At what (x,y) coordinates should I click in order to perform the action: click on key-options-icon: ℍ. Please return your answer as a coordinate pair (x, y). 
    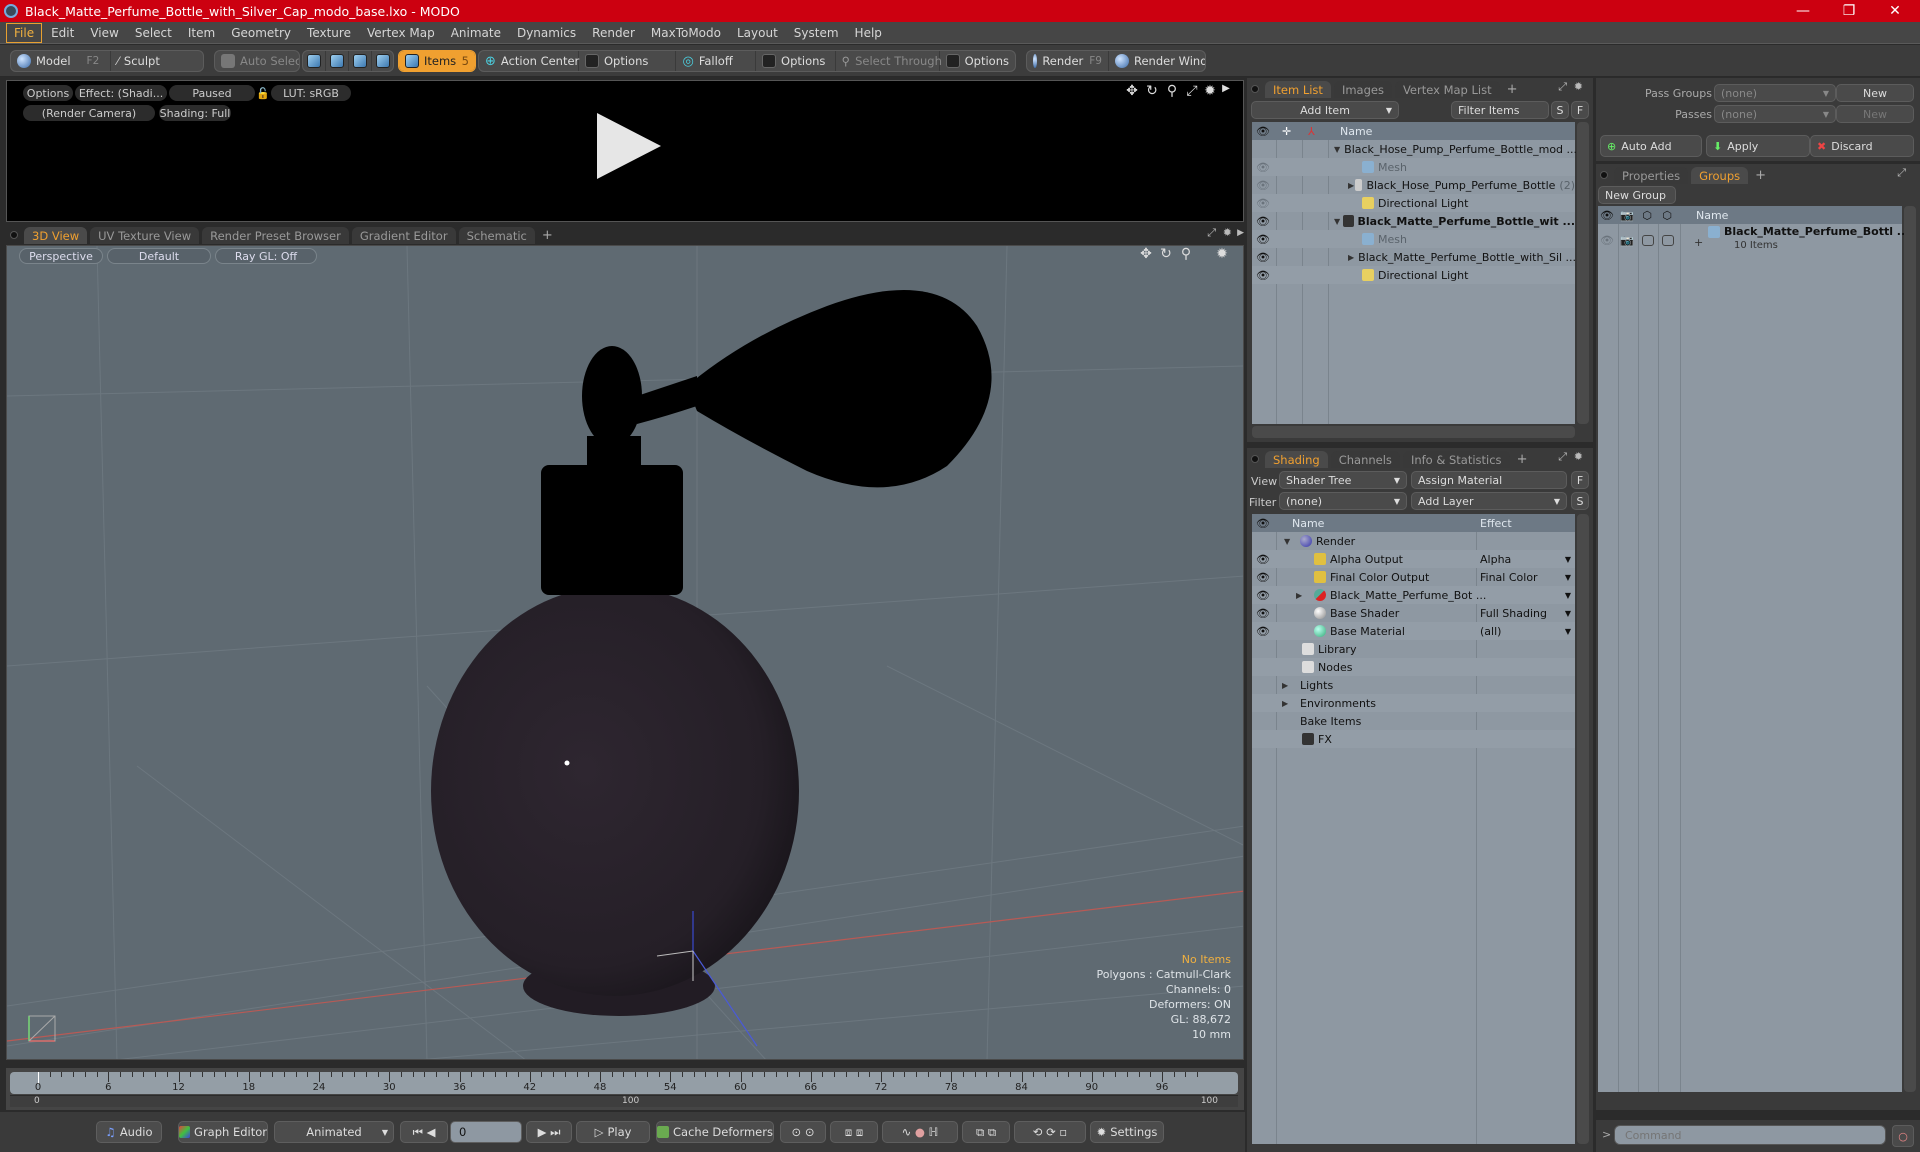
    Looking at the image, I should click on (934, 1132).